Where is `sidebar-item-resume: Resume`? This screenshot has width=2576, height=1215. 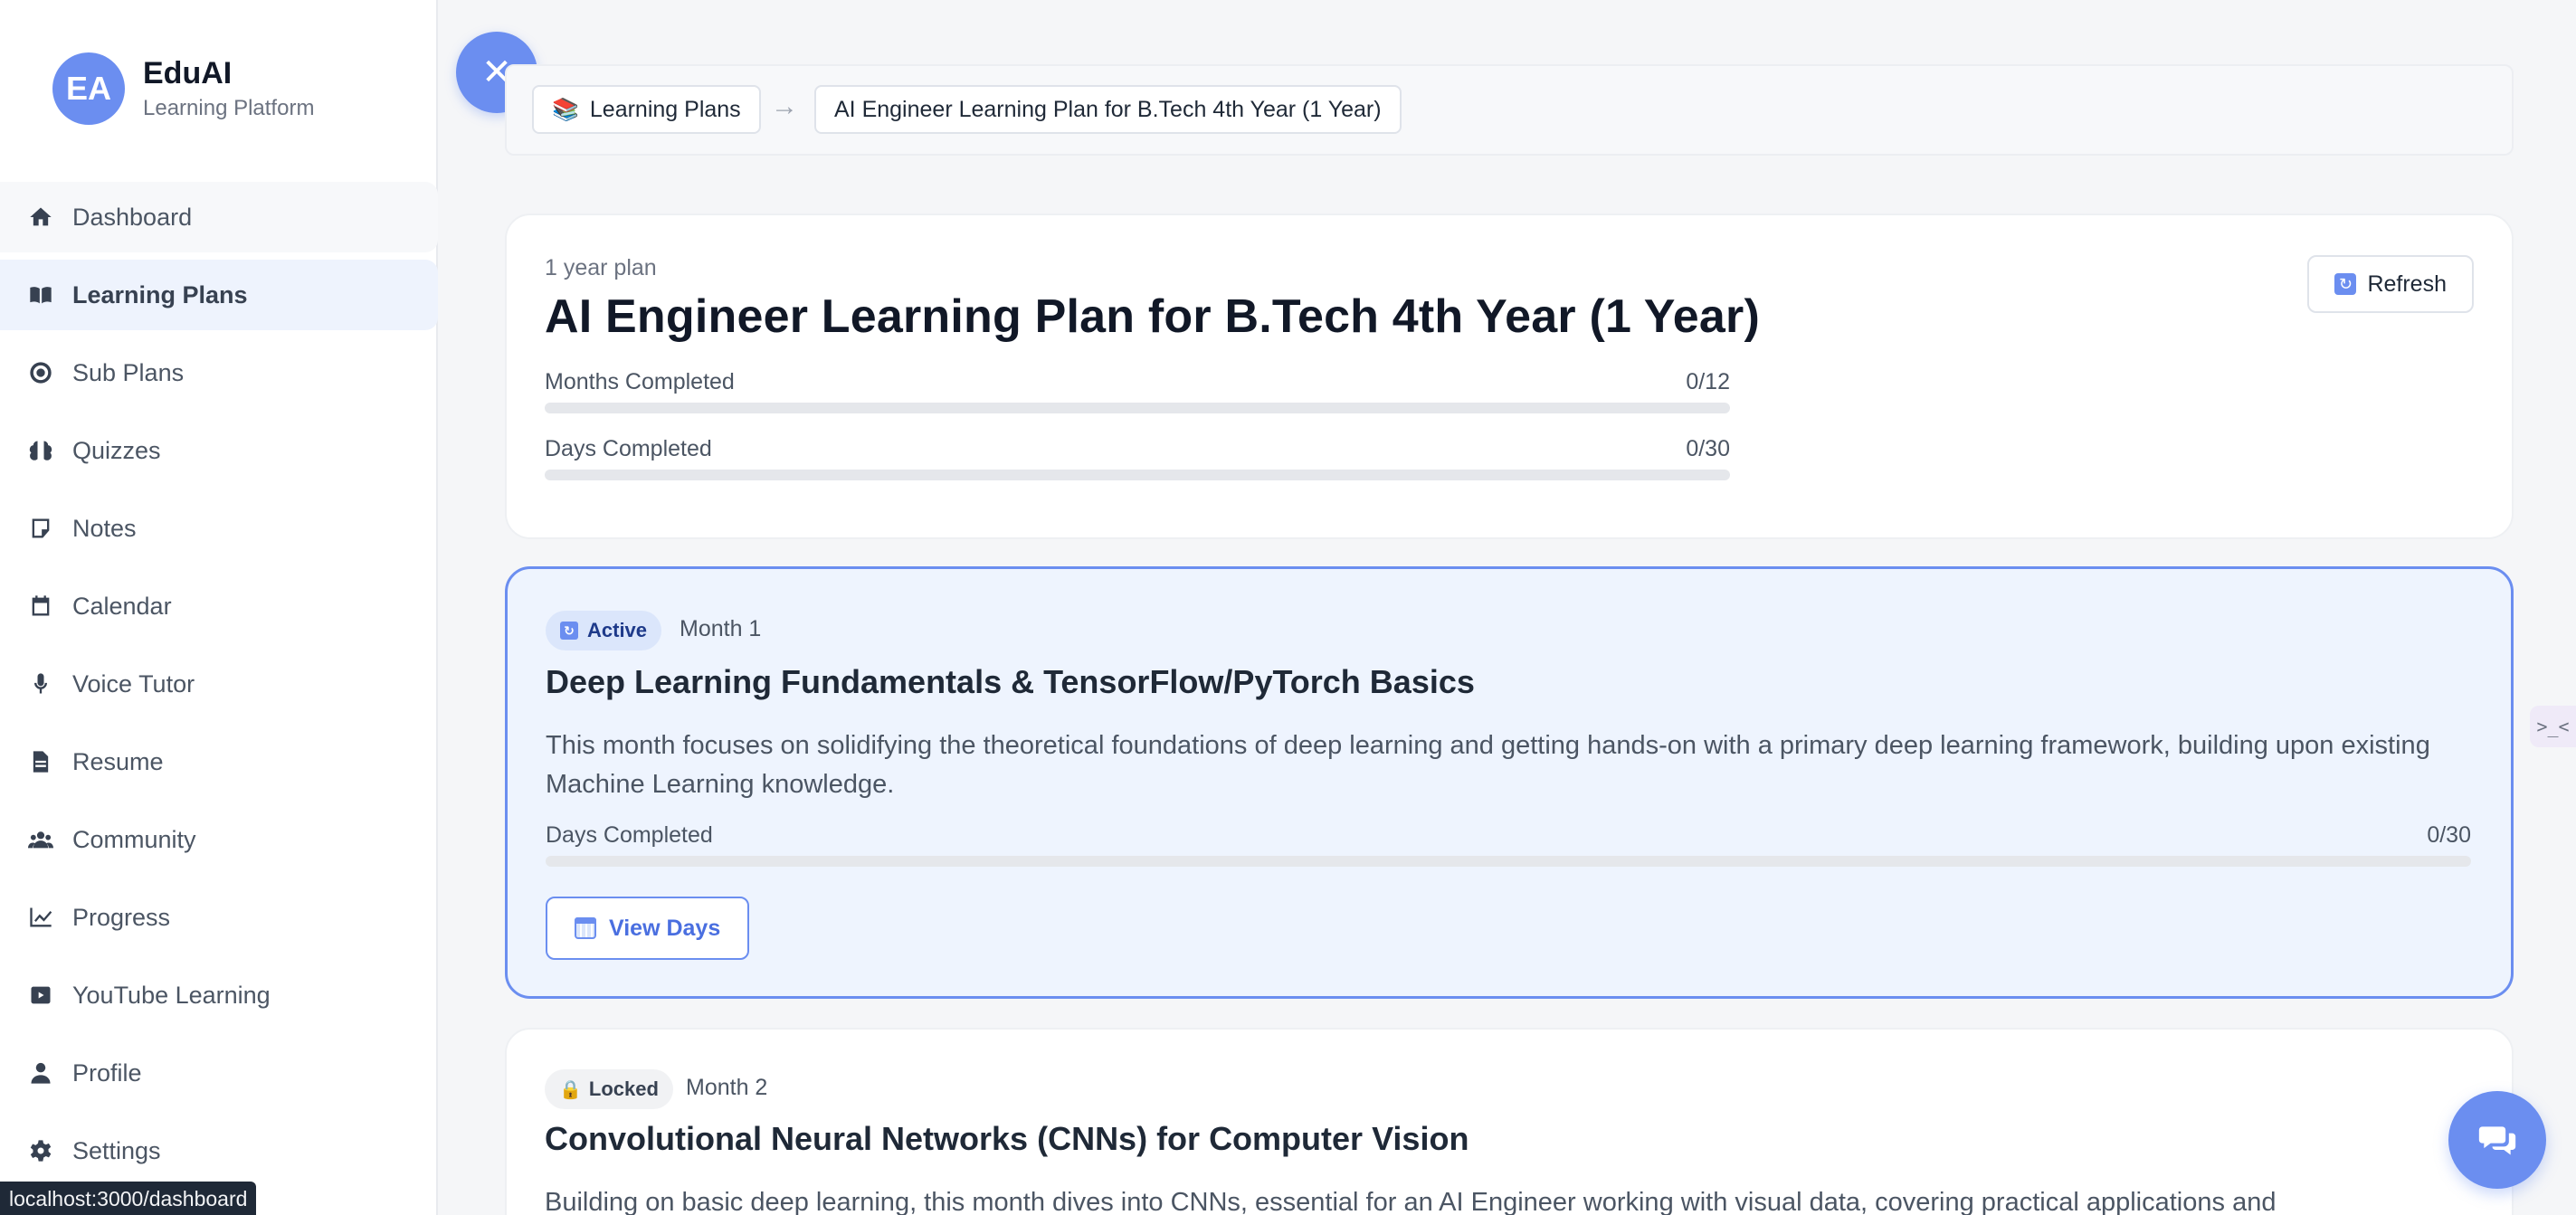
sidebar-item-resume: Resume is located at coordinates (219, 761).